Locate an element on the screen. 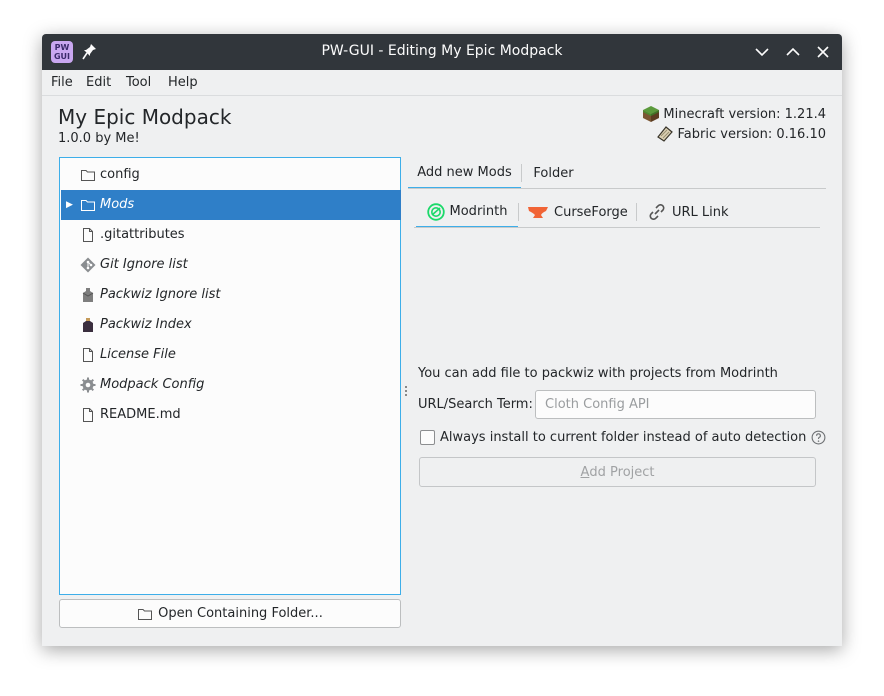 This screenshot has height=696, width=884. subtab-url-link: URL Link is located at coordinates (692, 212).